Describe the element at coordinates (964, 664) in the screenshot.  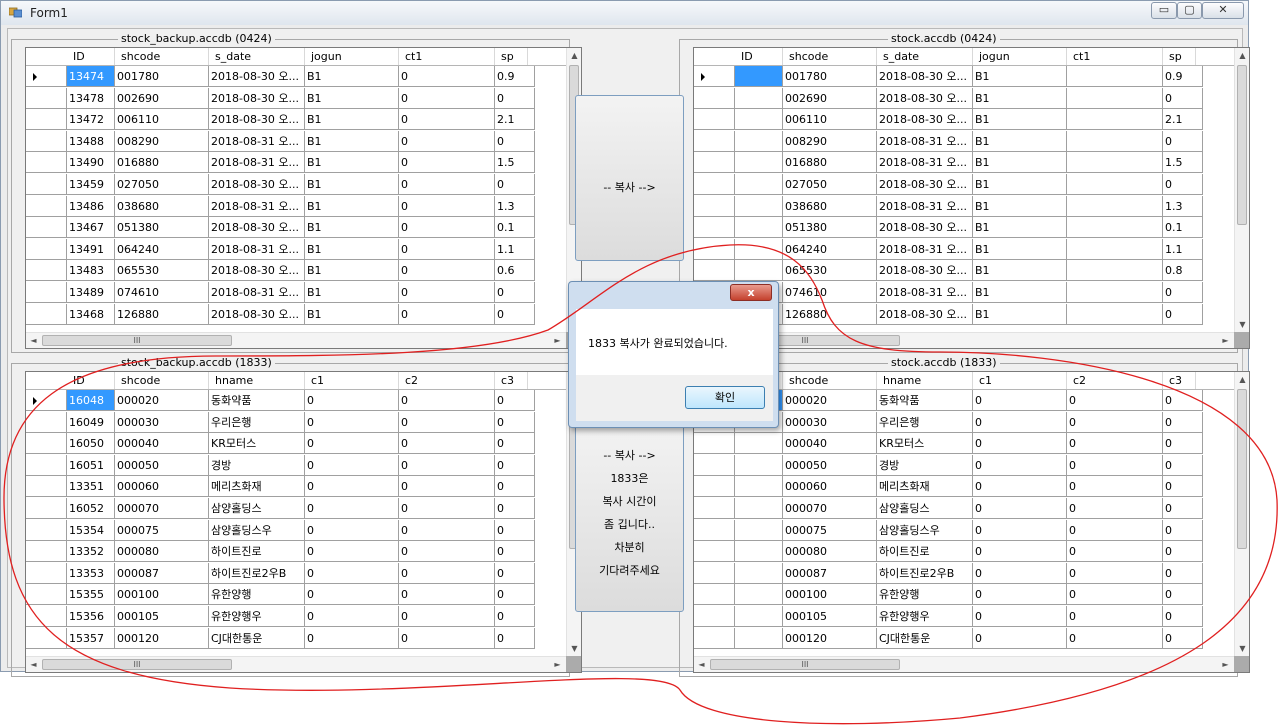
I see `horizontal-scrollbar: ◄III ►` at that location.